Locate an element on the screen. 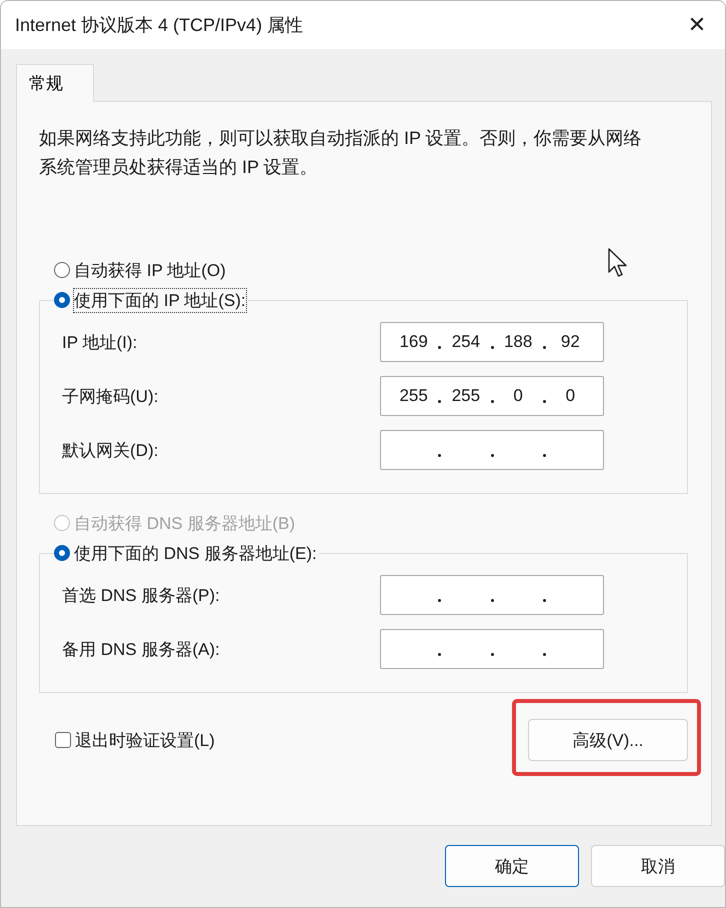 The image size is (726, 908). window-title: Internet 协议版本 4 (TCP/IPv4) 属性 is located at coordinates (159, 25).